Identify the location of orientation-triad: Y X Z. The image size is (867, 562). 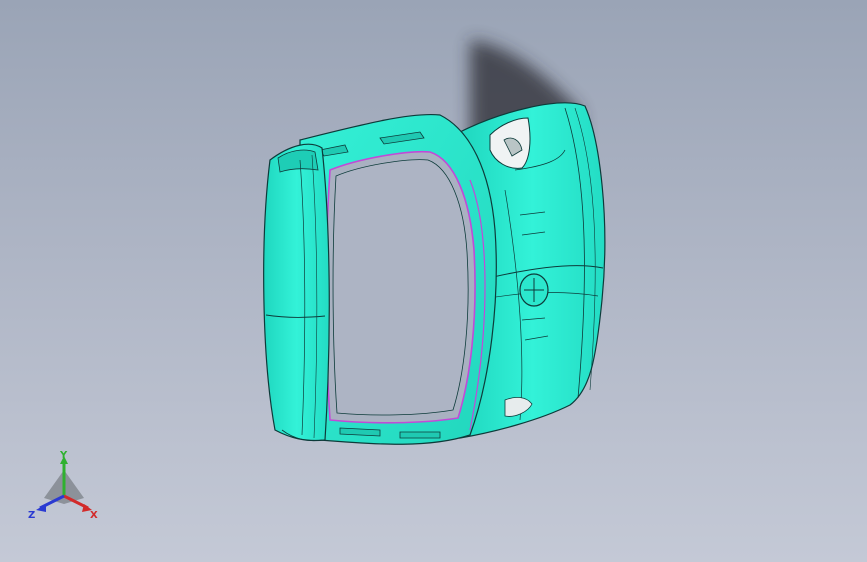
(64, 486).